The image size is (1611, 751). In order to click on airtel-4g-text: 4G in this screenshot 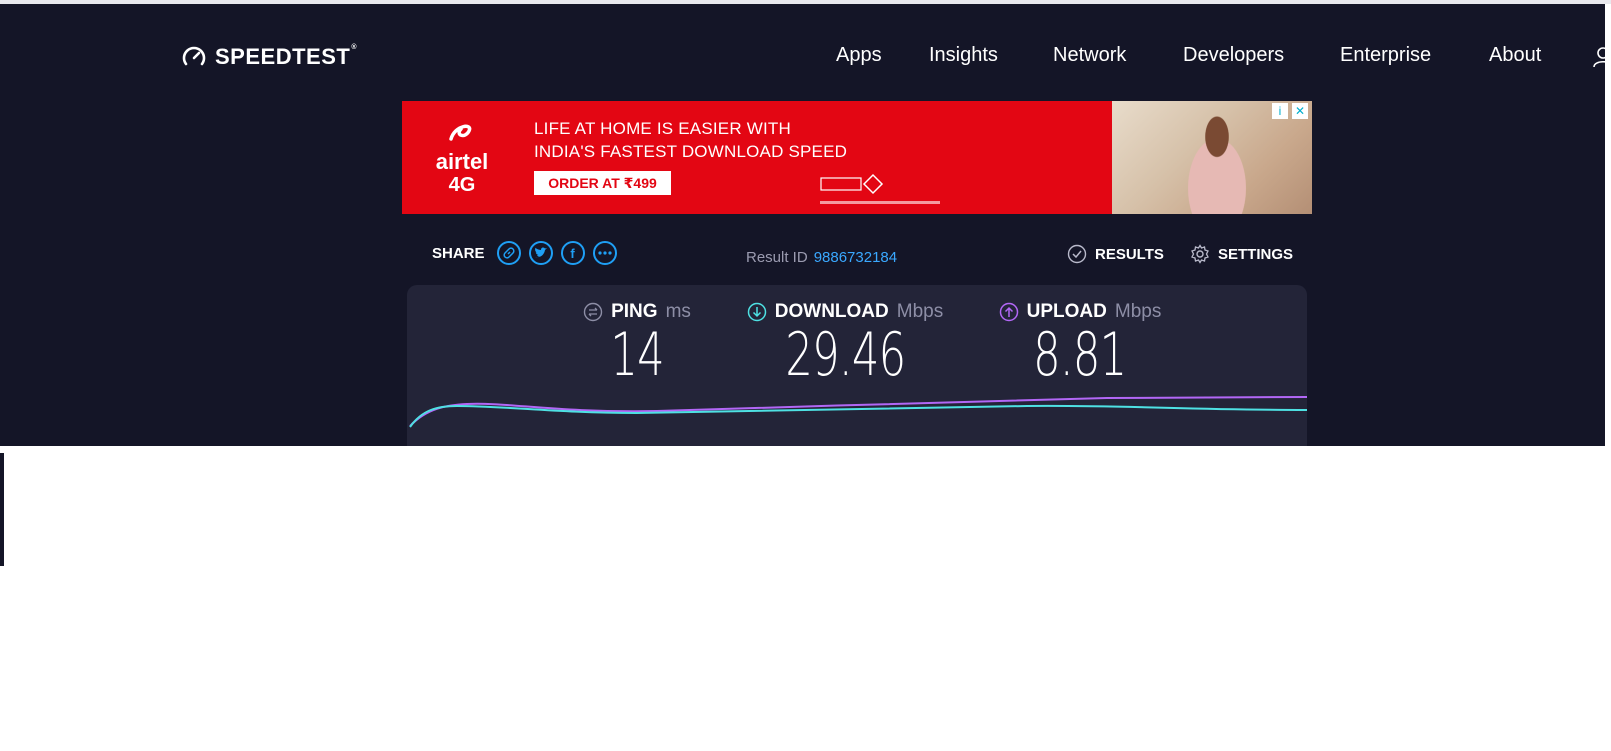, I will do `click(462, 185)`.